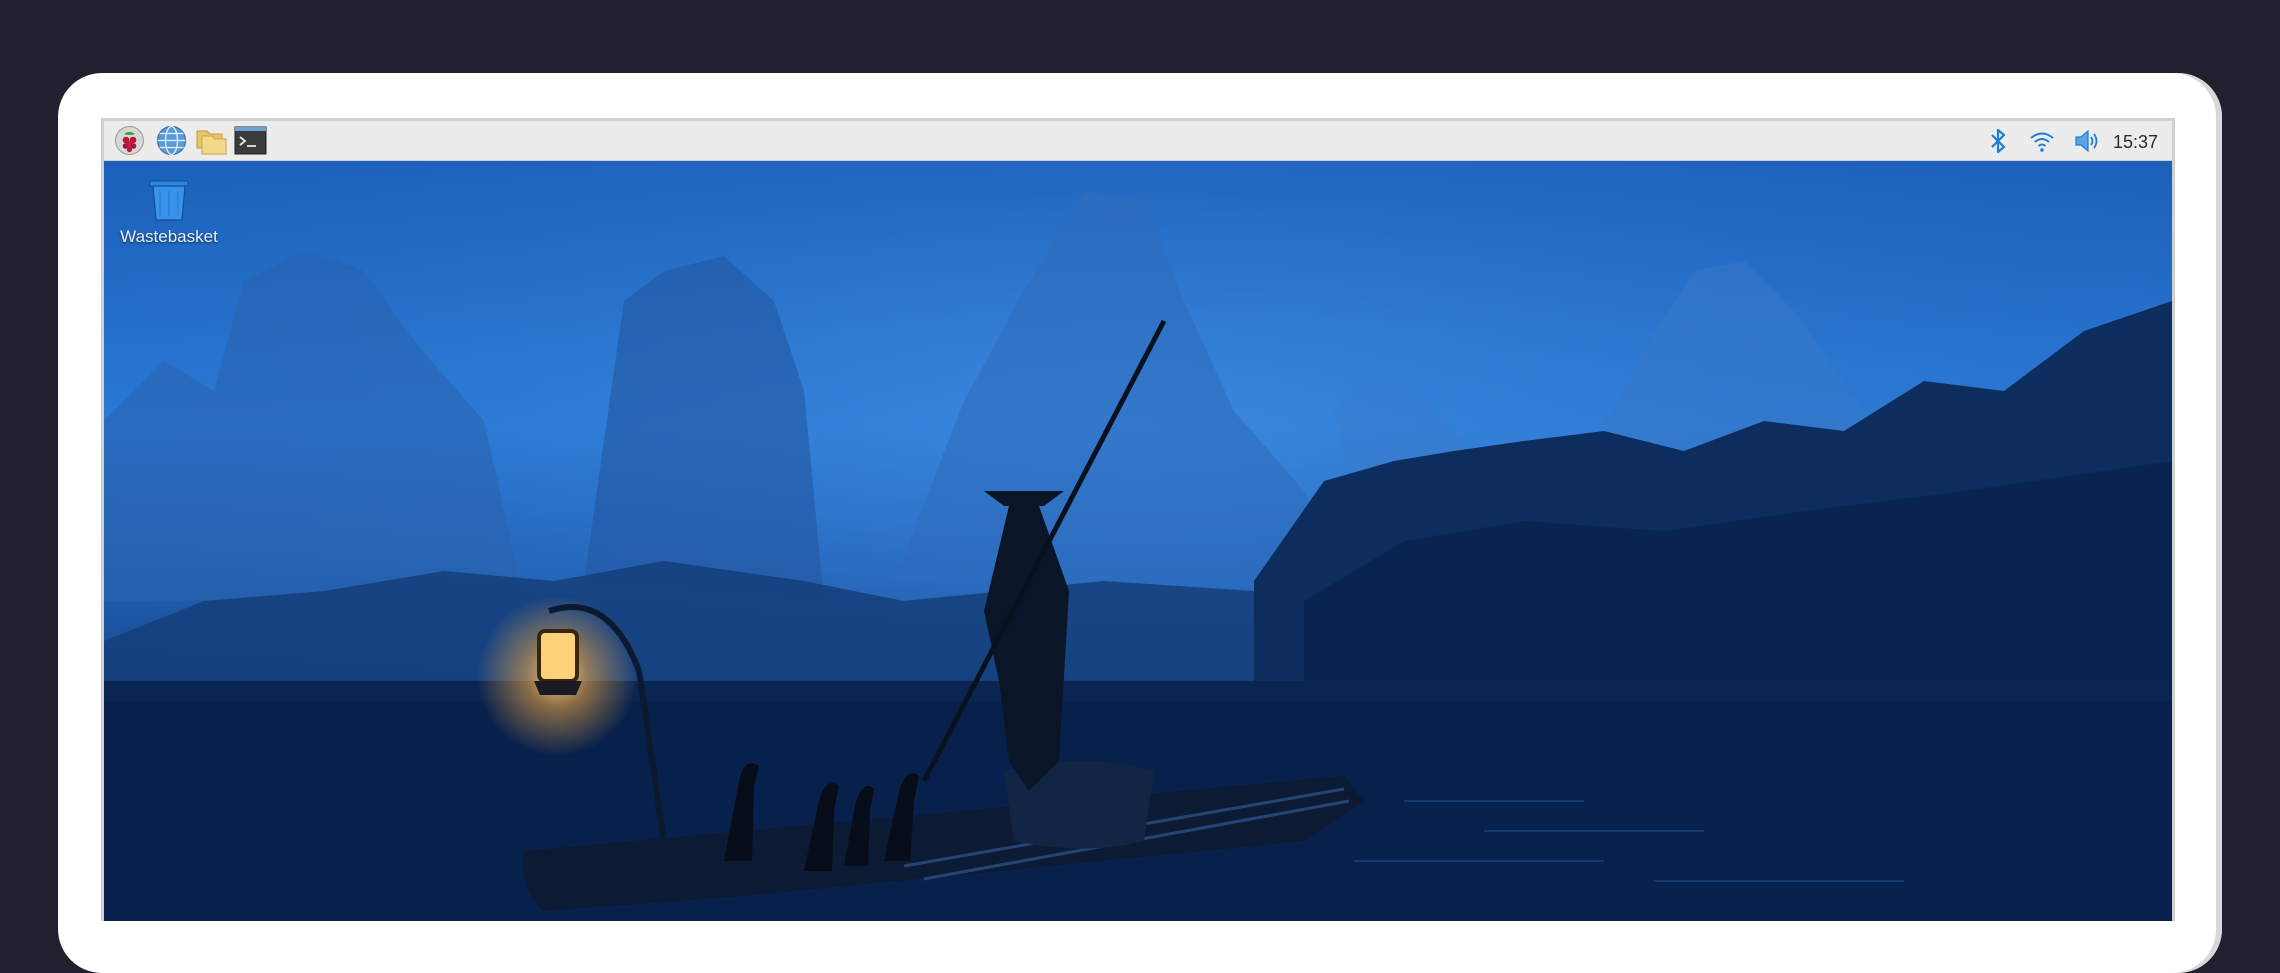 Image resolution: width=2280 pixels, height=973 pixels. What do you see at coordinates (169, 200) in the screenshot?
I see `wastebasket-icon` at bounding box center [169, 200].